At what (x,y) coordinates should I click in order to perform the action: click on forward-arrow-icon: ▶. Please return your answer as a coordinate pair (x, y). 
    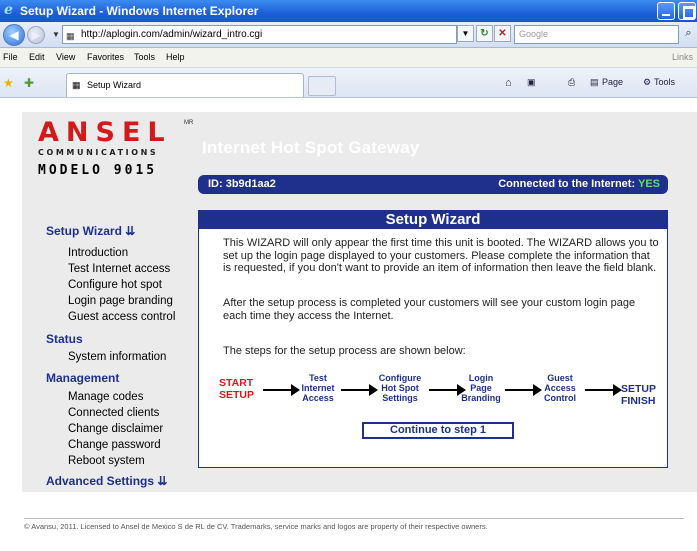
    Looking at the image, I should click on (36, 35).